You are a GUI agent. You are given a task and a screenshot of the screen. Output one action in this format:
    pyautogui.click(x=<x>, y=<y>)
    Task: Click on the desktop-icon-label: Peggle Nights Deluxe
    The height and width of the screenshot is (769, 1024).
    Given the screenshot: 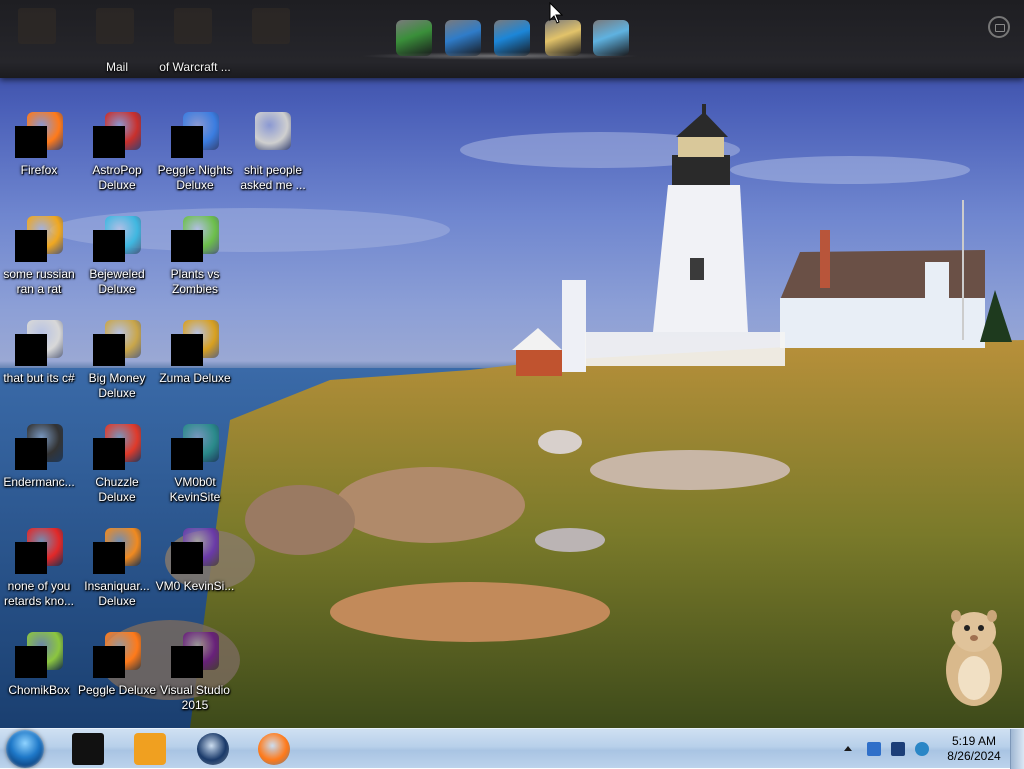 What is the action you would take?
    pyautogui.click(x=195, y=177)
    